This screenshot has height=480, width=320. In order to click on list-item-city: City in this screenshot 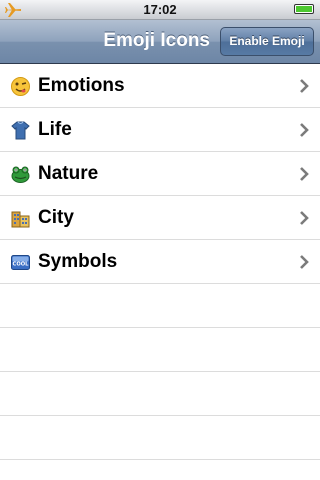, I will do `click(160, 218)`.